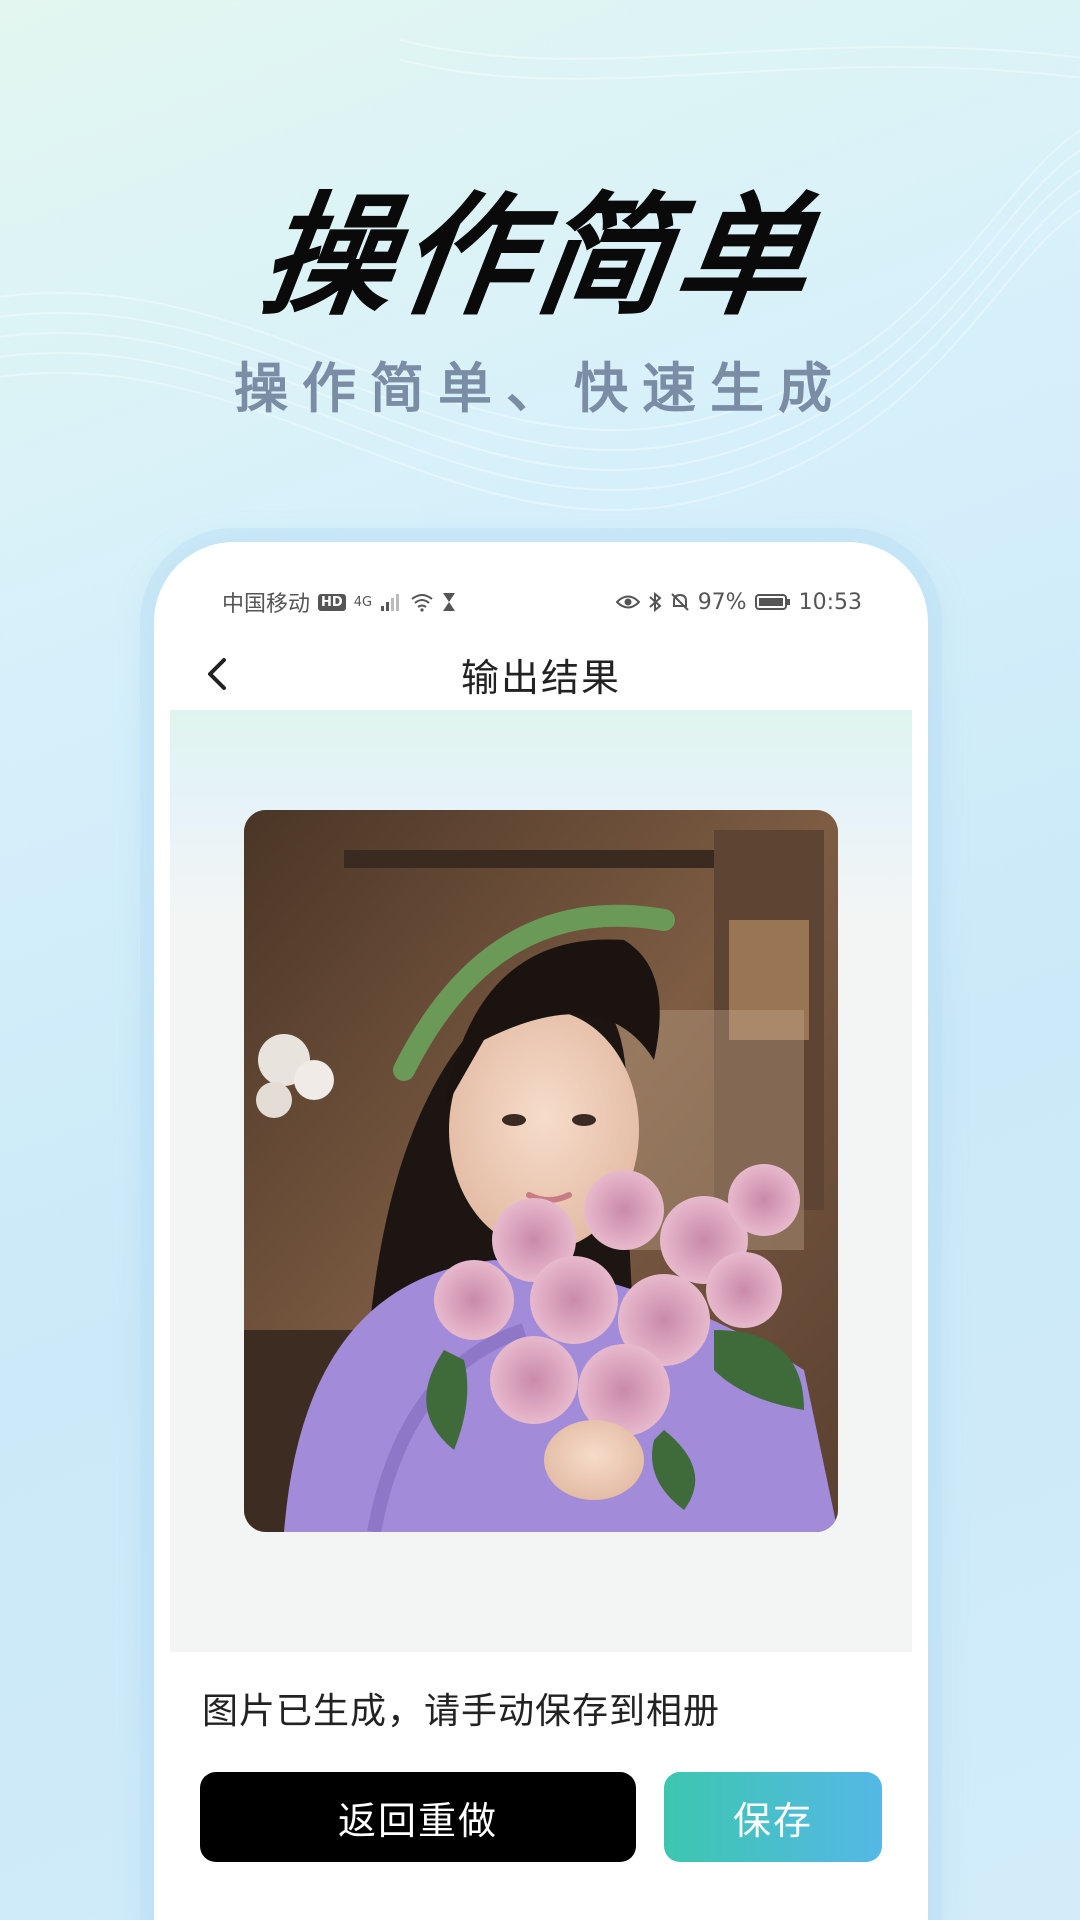 Image resolution: width=1080 pixels, height=1920 pixels. I want to click on redo-button: 返回重做, so click(418, 1817).